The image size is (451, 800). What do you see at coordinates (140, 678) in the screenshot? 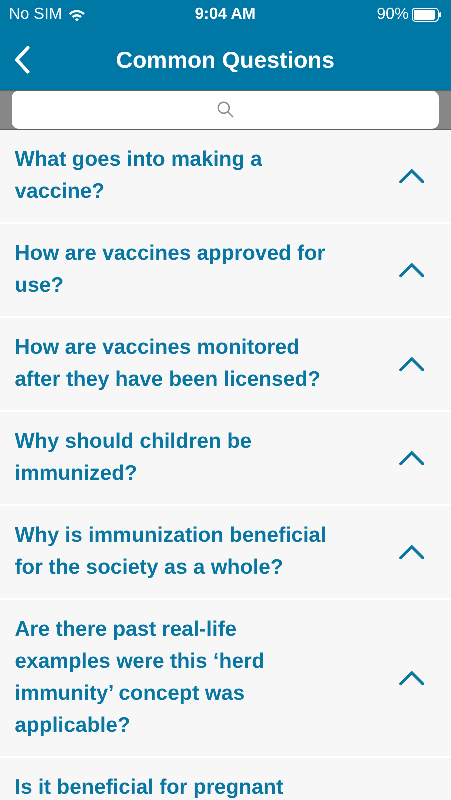
I see `question-text: Are there past real-life examples were this ‘herd immunity’ concept was applicable?` at bounding box center [140, 678].